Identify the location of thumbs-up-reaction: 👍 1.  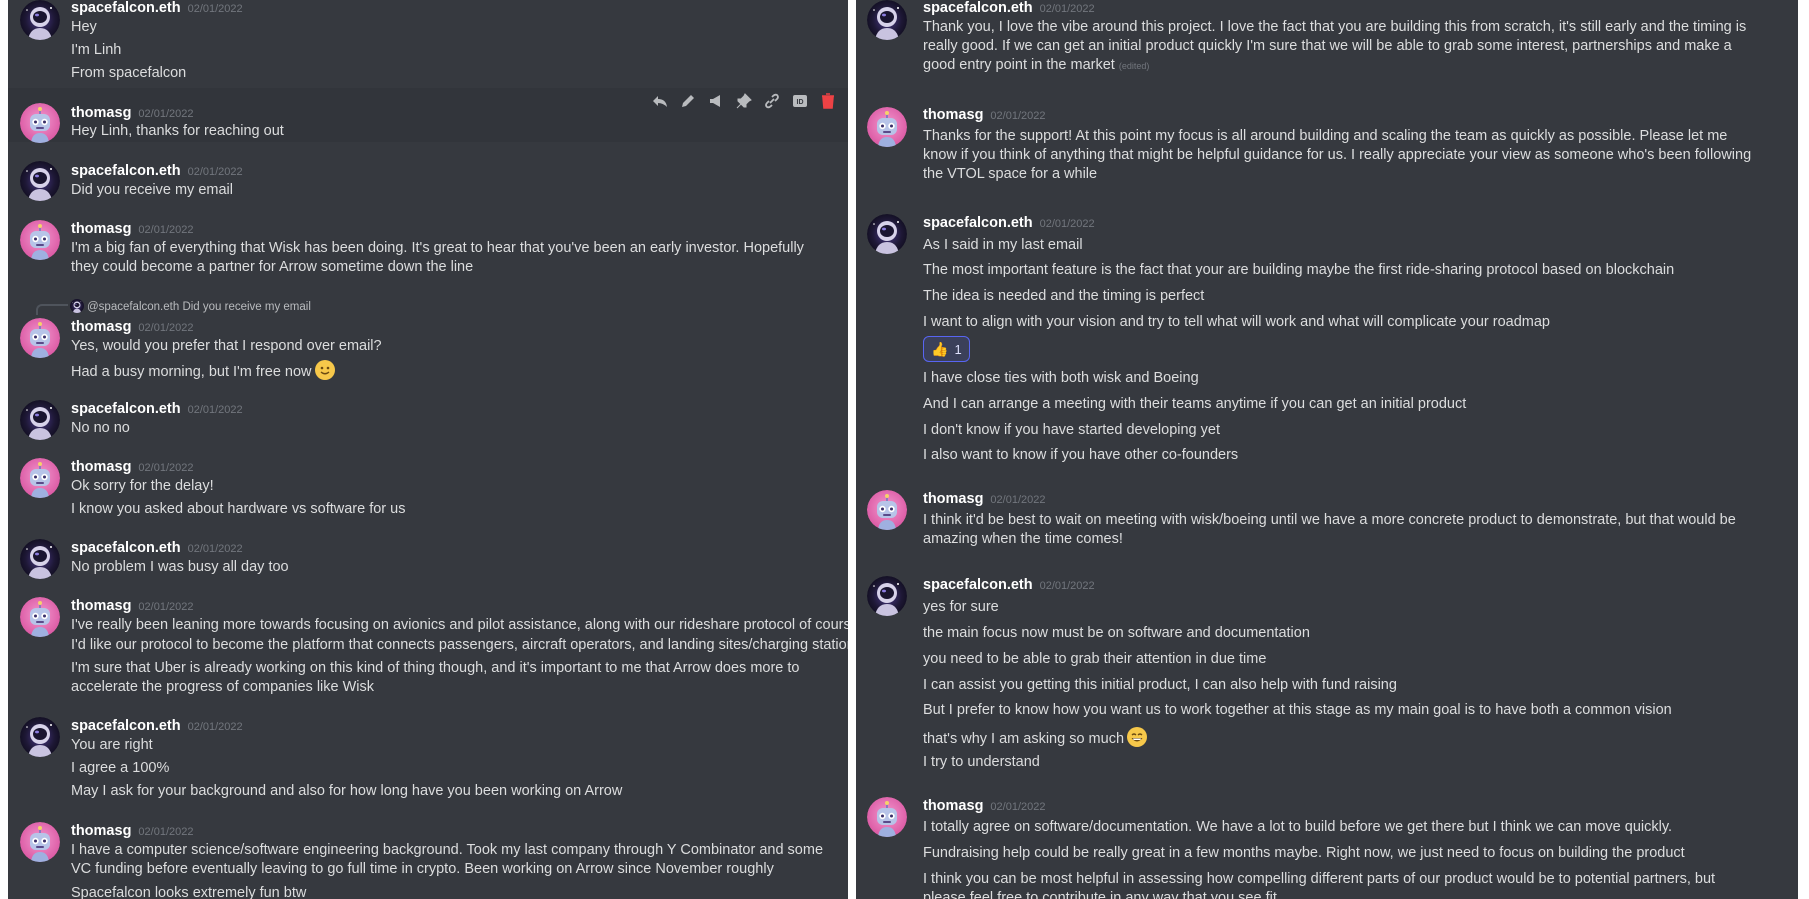
(946, 349).